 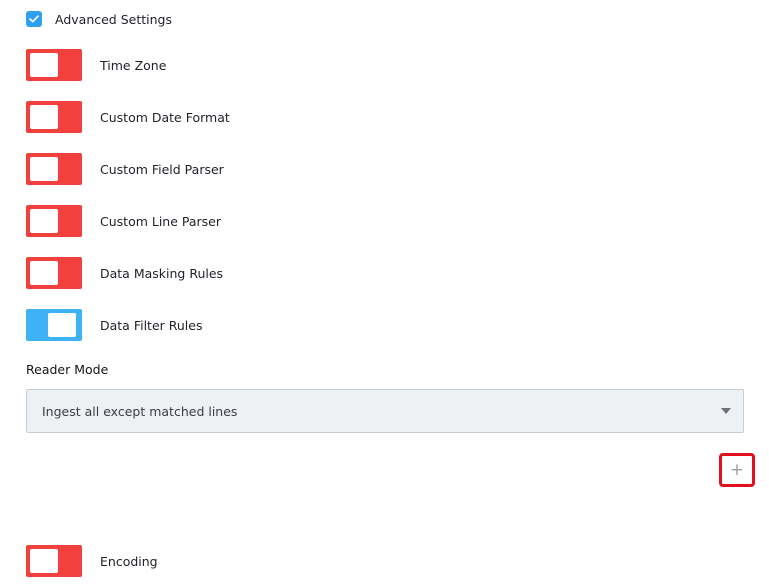 I want to click on checkmark-icon, so click(x=34, y=19).